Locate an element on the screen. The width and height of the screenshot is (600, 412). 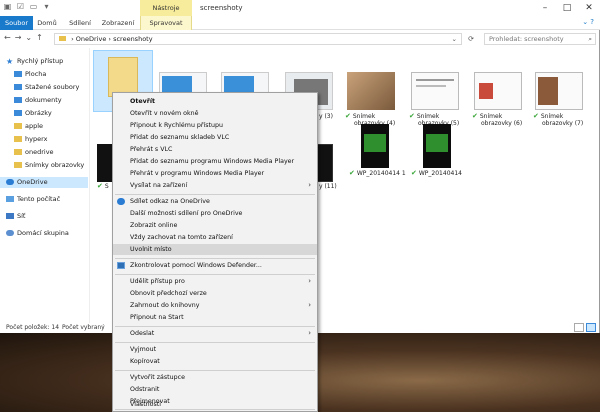
sidebar-item-rychl-p-stup: ★ Rychlý přístup is located at coordinates (44, 61).